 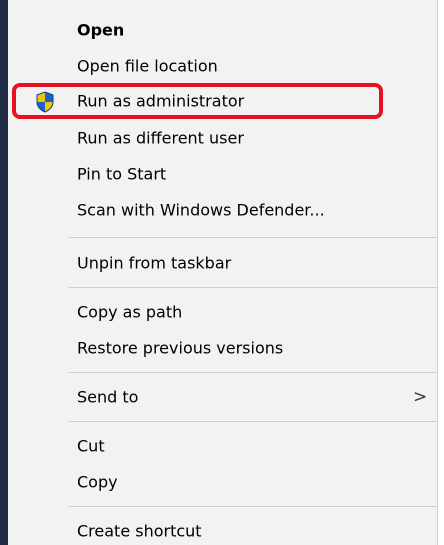 I want to click on menu-item-label: Open file location, so click(x=147, y=66).